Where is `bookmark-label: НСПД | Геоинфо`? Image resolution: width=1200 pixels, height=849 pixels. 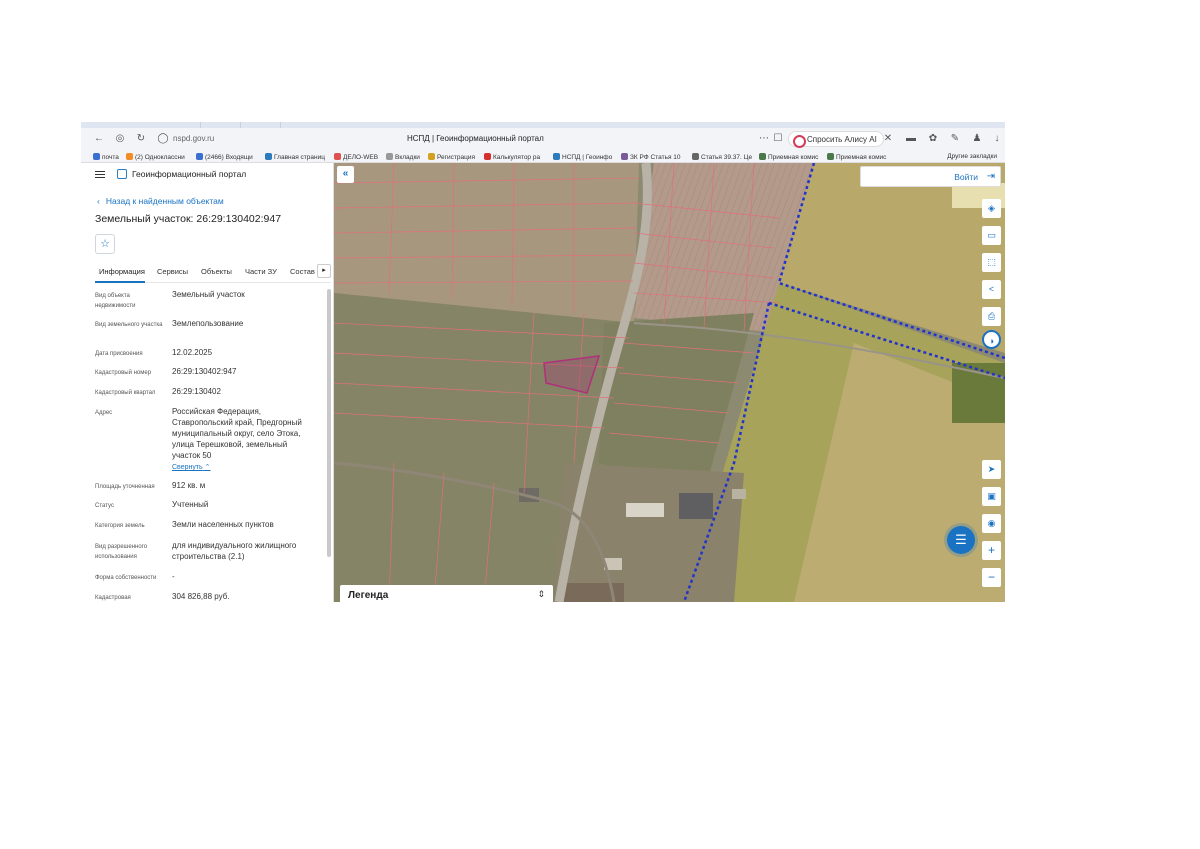 bookmark-label: НСПД | Геоинфо is located at coordinates (587, 157).